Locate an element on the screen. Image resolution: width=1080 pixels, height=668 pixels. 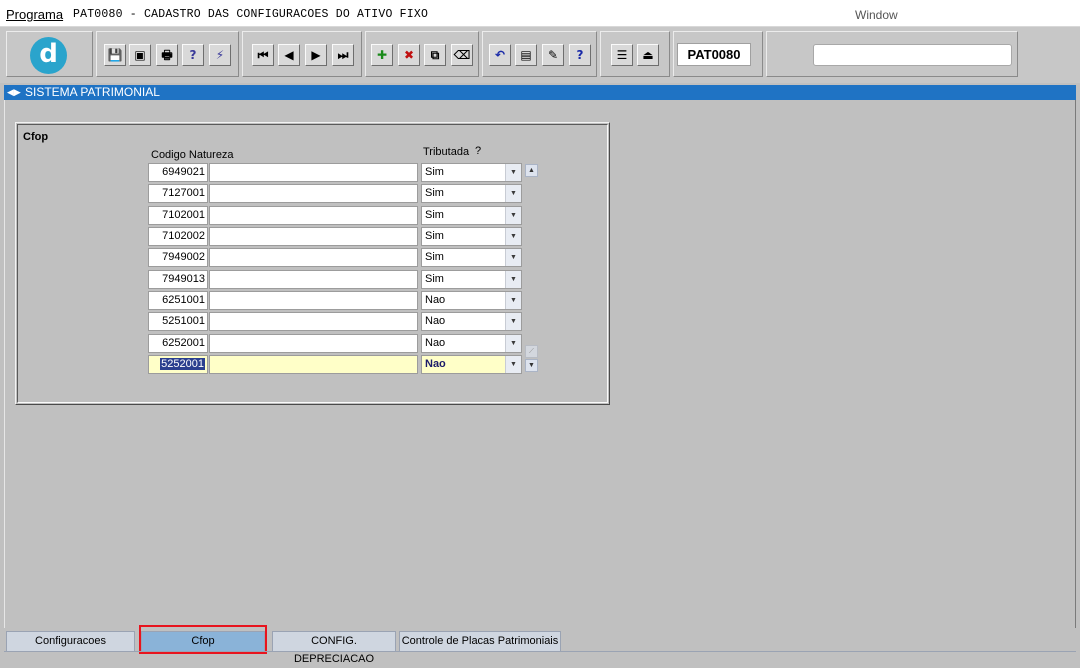
delete-record-icon: ✖ is located at coordinates (409, 55).